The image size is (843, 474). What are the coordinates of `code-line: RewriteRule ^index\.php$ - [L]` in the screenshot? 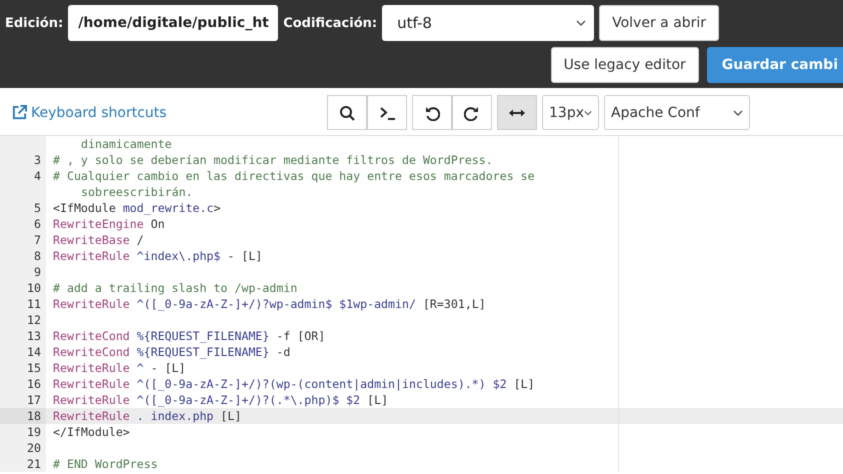 It's located at (157, 256).